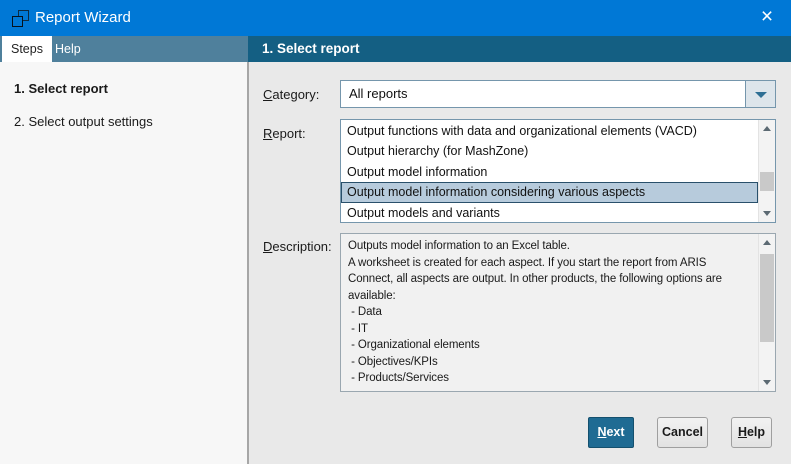 The height and width of the screenshot is (464, 791). I want to click on description-label: Description:, so click(297, 246).